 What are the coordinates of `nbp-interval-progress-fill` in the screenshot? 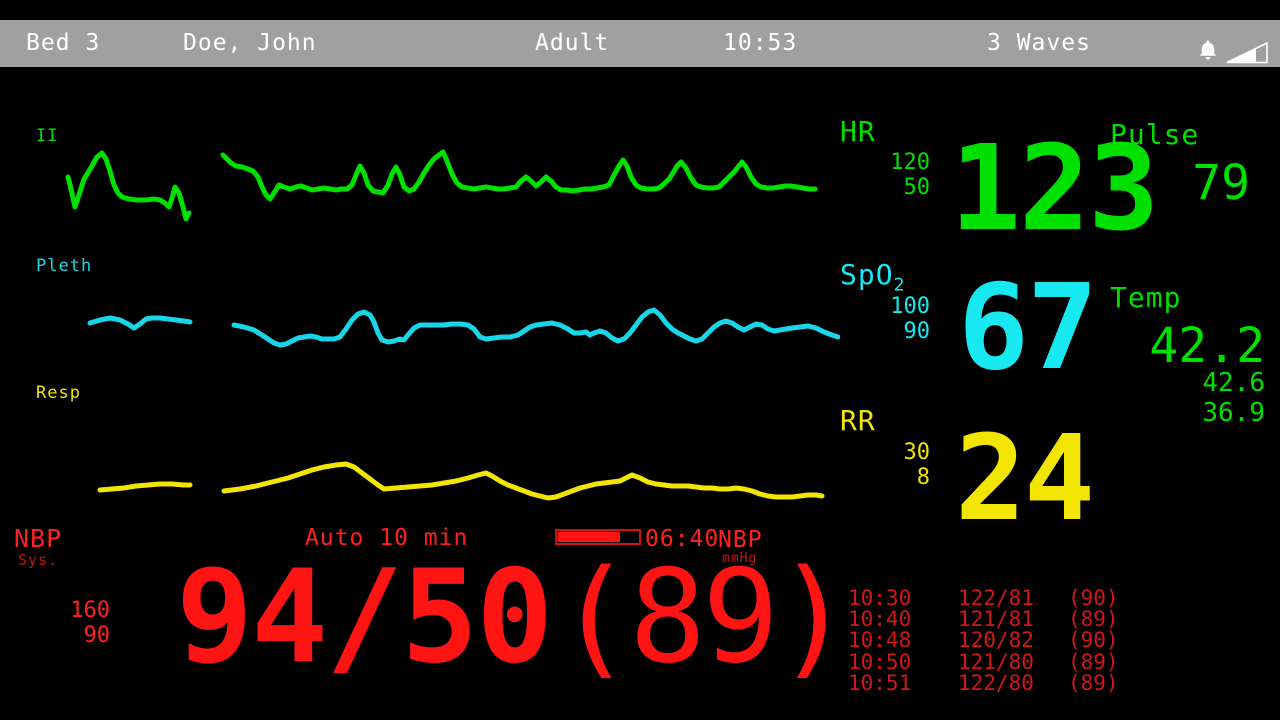 It's located at (589, 537).